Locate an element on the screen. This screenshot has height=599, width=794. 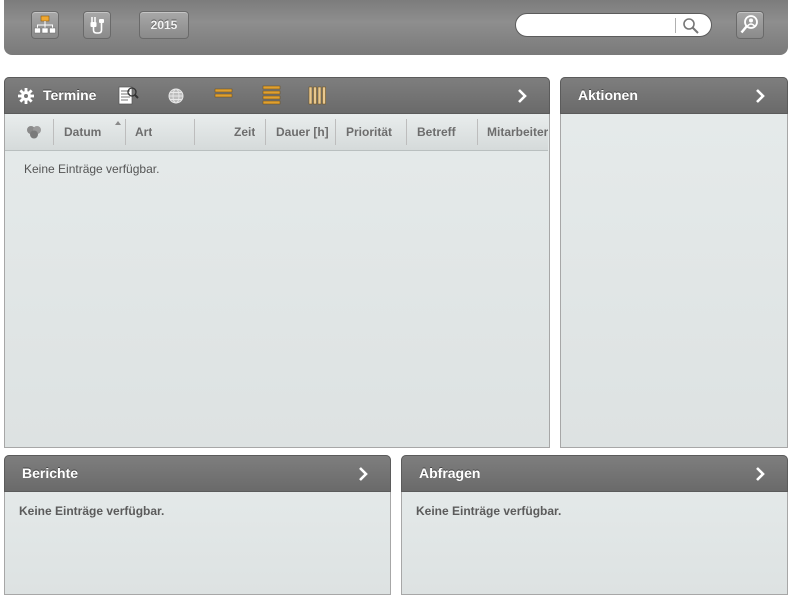
column-header-datum: Datum is located at coordinates (82, 132).